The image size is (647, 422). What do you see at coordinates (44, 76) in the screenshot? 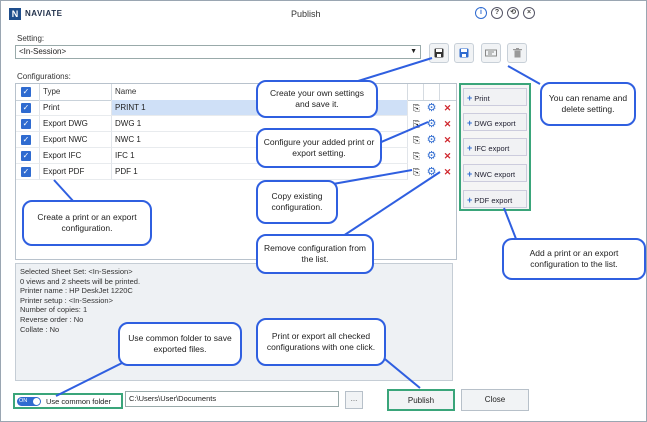
I see `configurations-label: Configurations:` at bounding box center [44, 76].